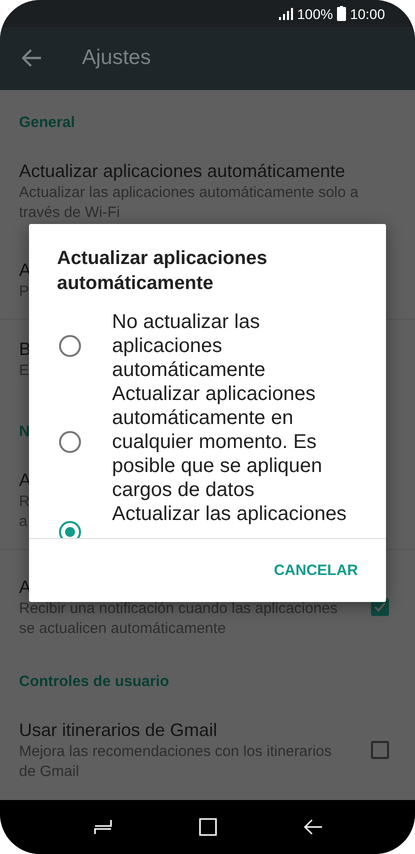 This screenshot has width=415, height=854. Describe the element at coordinates (118, 730) in the screenshot. I see `setting-title: Usar itinerarios de Gmail` at that location.